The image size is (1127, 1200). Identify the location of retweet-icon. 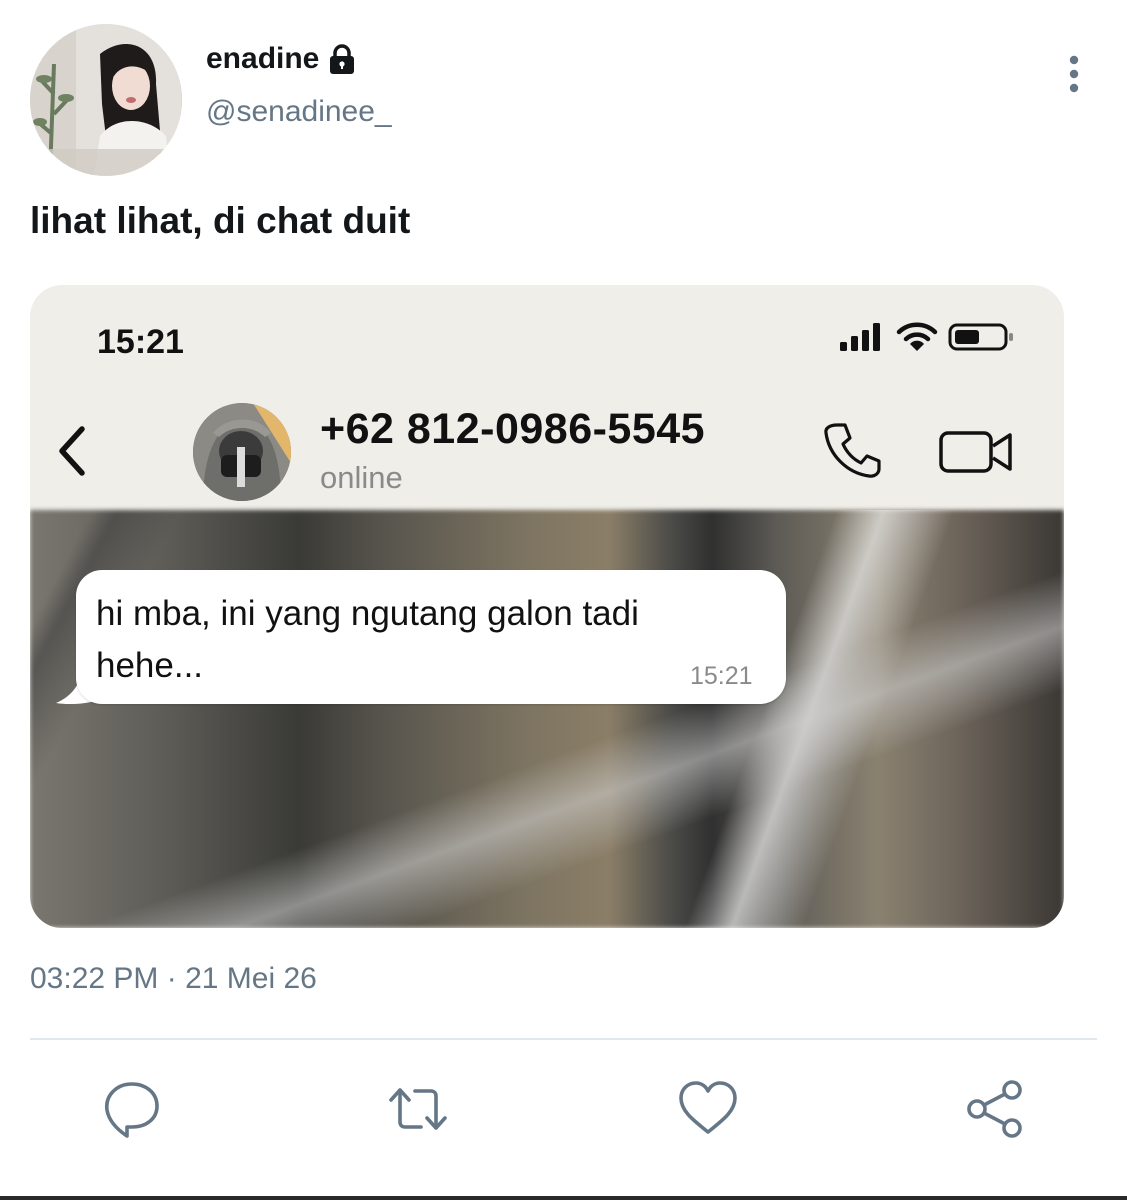
(418, 1109).